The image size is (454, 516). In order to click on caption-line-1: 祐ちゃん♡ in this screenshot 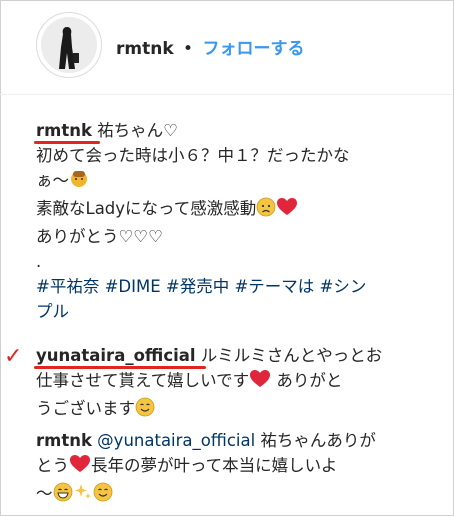, I will do `click(134, 130)`.